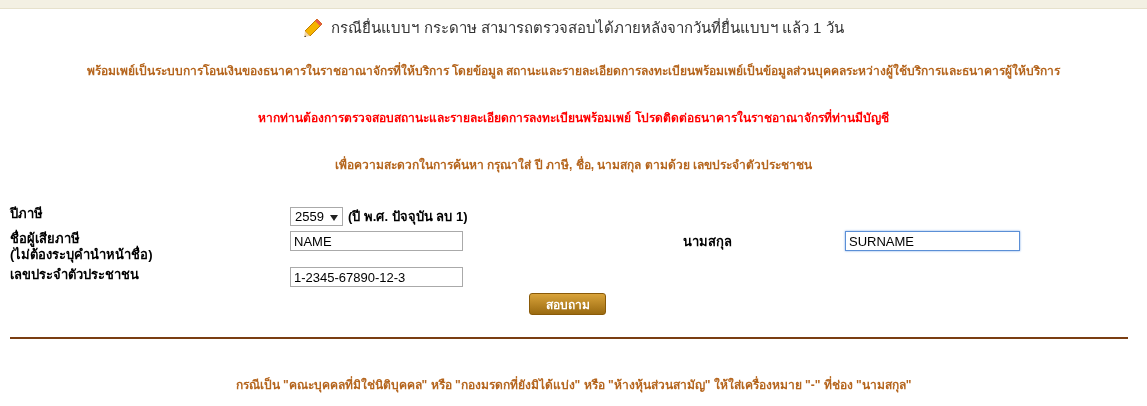 The width and height of the screenshot is (1147, 406). Describe the element at coordinates (75, 275) in the screenshot. I see `field-label: เลขประจำตัวประชาชน` at that location.